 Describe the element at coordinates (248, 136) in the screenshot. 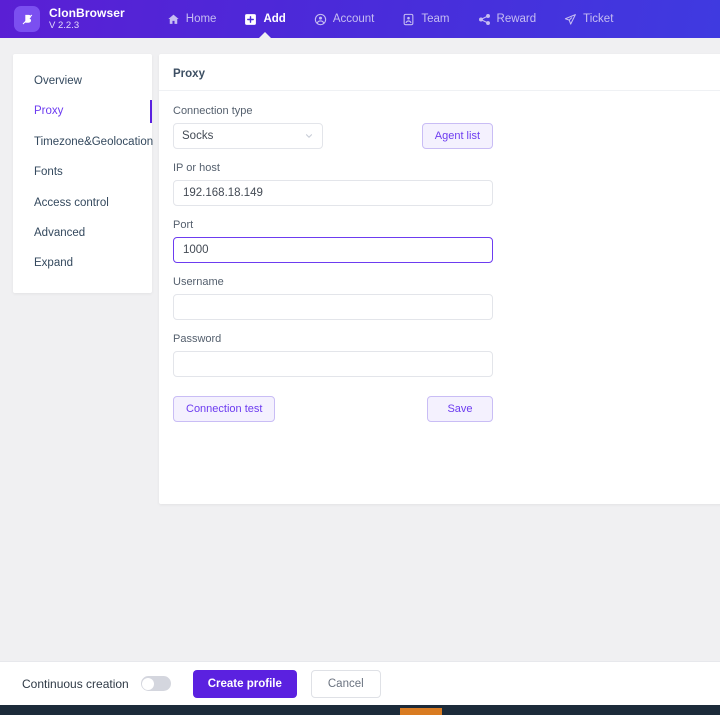

I see `connection-type-select: Socks` at that location.